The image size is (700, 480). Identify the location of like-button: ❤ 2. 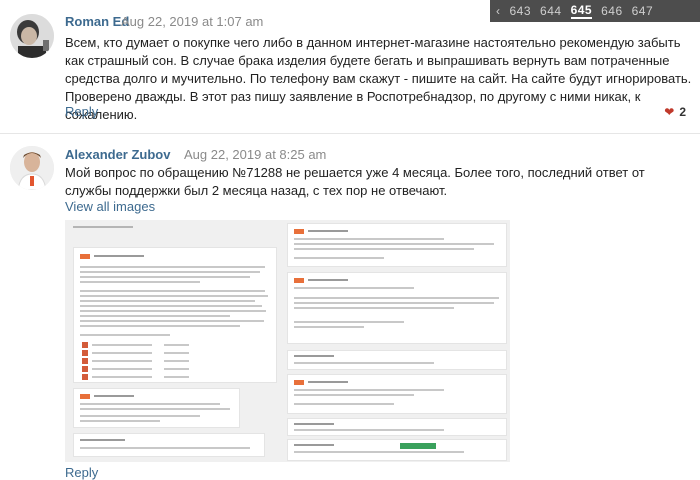
(675, 112).